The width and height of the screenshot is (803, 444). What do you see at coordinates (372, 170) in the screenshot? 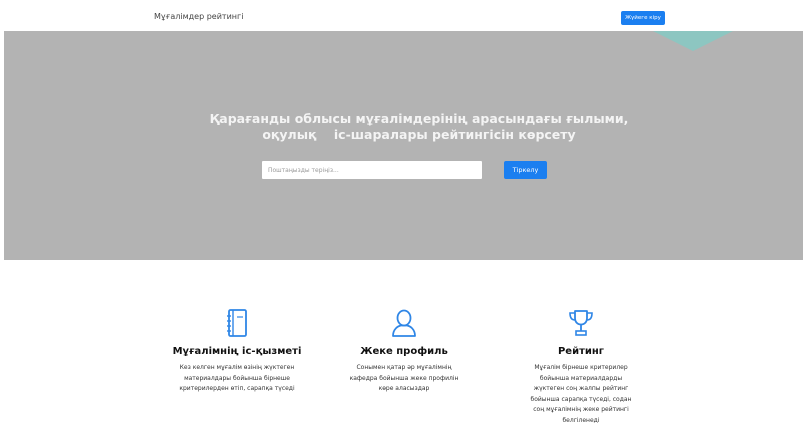
I see `email-input` at bounding box center [372, 170].